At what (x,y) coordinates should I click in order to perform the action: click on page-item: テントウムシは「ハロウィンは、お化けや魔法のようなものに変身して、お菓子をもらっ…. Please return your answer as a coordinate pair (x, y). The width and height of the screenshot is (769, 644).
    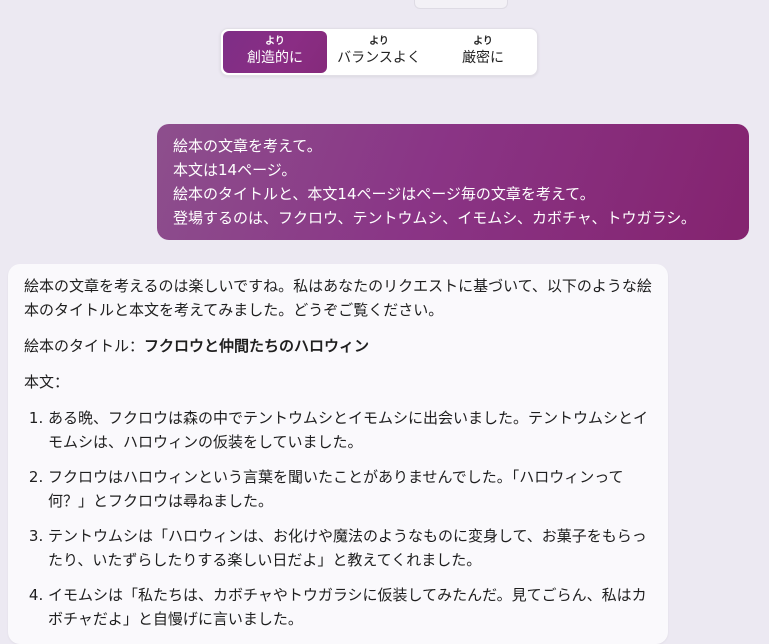
    Looking at the image, I should click on (350, 548).